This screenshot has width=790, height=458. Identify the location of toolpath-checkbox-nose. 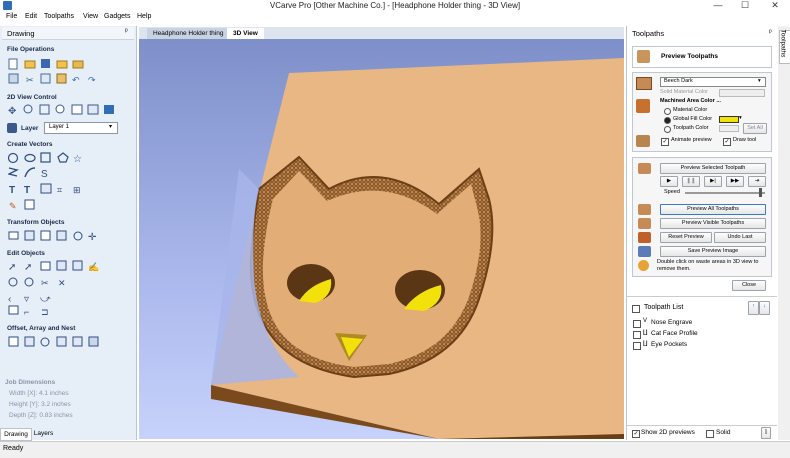
(637, 324).